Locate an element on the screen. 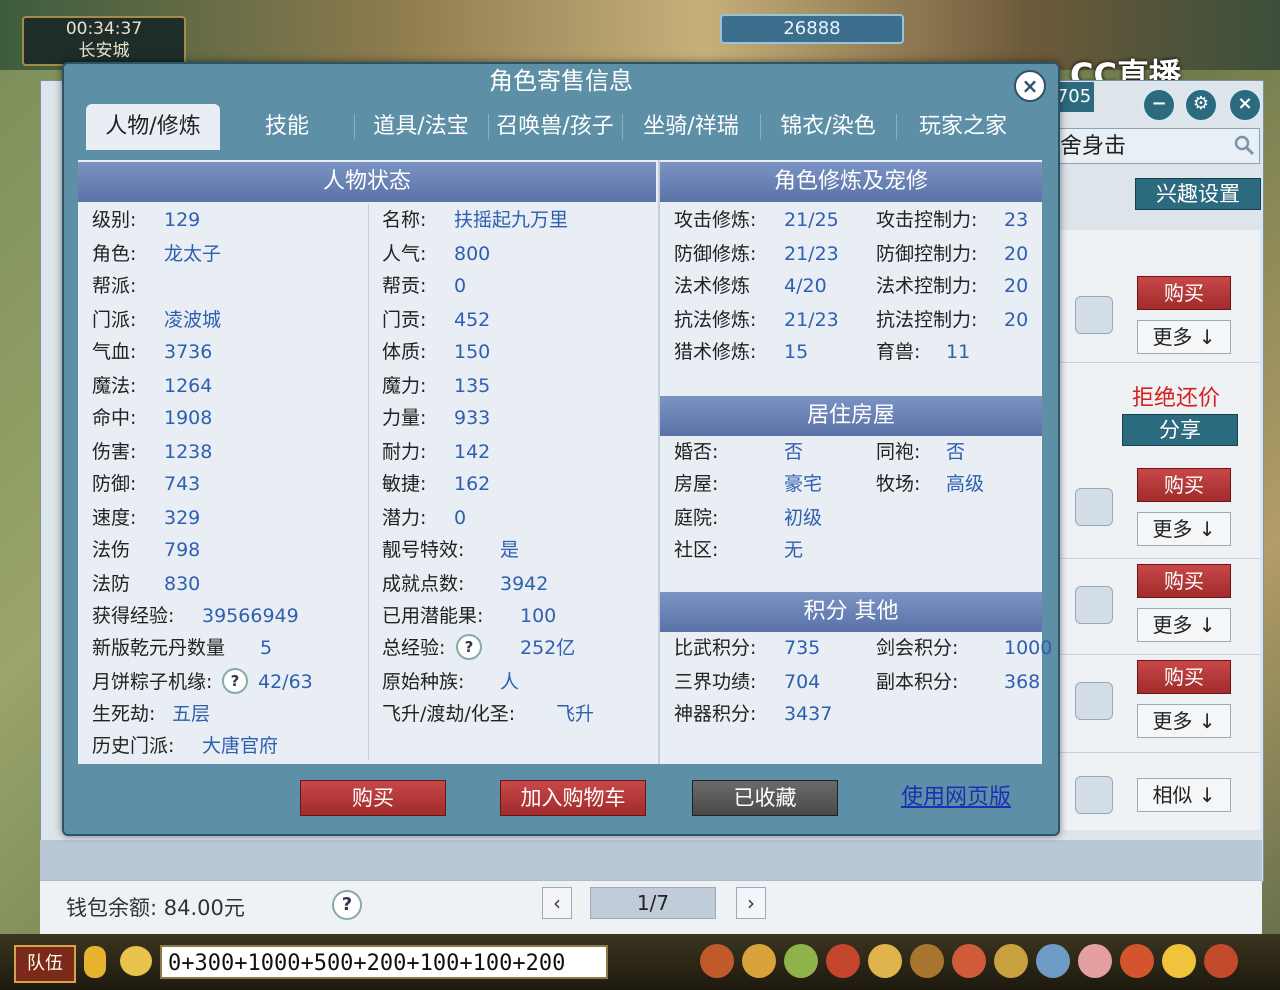 The width and height of the screenshot is (1280, 990). system-icon is located at coordinates (1221, 961).